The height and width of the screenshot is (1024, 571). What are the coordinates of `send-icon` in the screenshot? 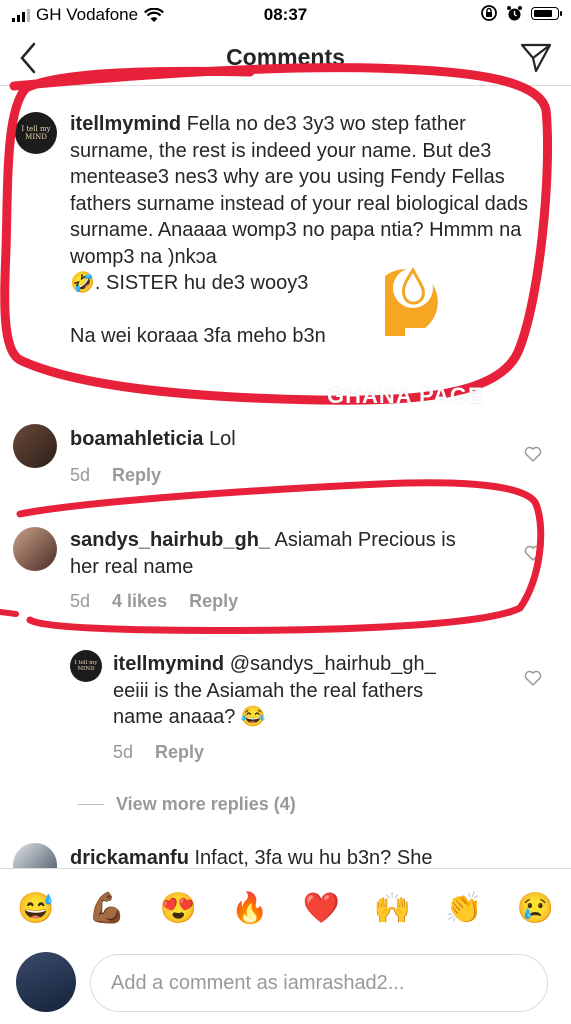 It's located at (536, 57).